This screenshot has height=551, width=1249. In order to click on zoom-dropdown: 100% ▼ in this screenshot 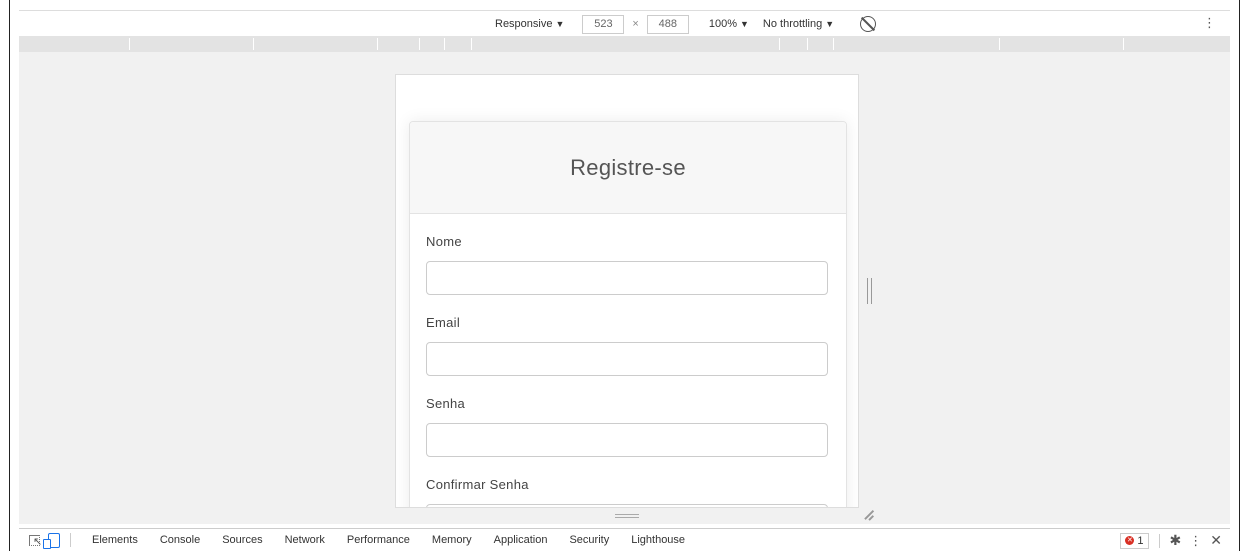, I will do `click(729, 24)`.